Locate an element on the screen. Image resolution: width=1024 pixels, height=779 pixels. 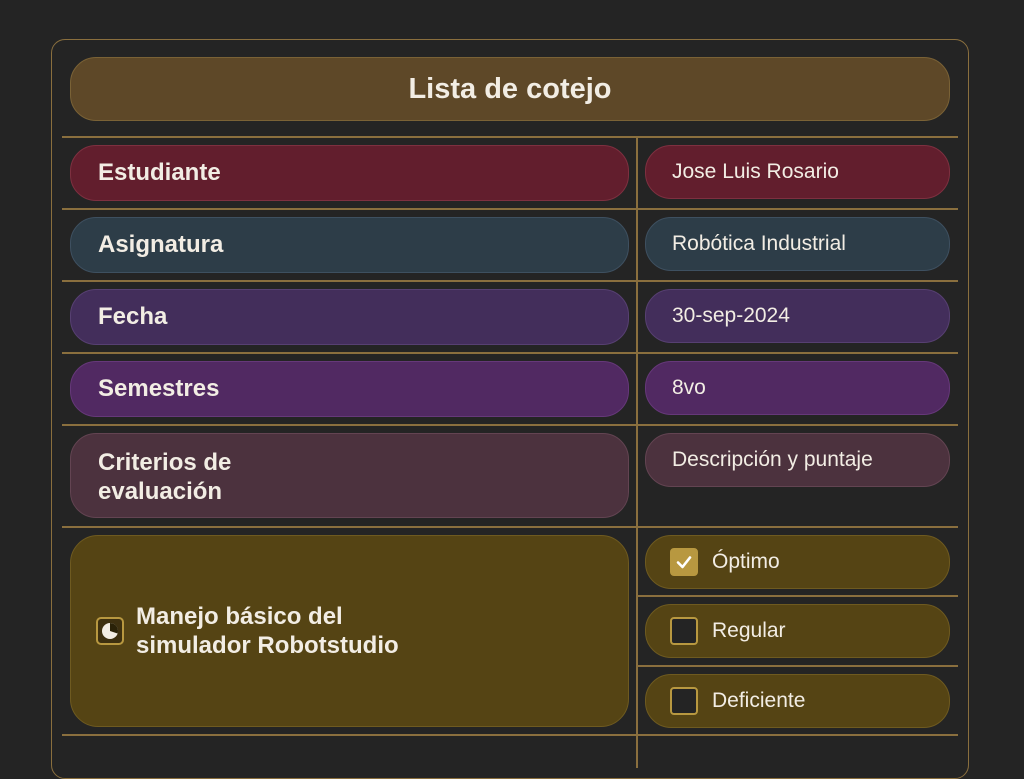
option-label: Óptimo is located at coordinates (746, 561).